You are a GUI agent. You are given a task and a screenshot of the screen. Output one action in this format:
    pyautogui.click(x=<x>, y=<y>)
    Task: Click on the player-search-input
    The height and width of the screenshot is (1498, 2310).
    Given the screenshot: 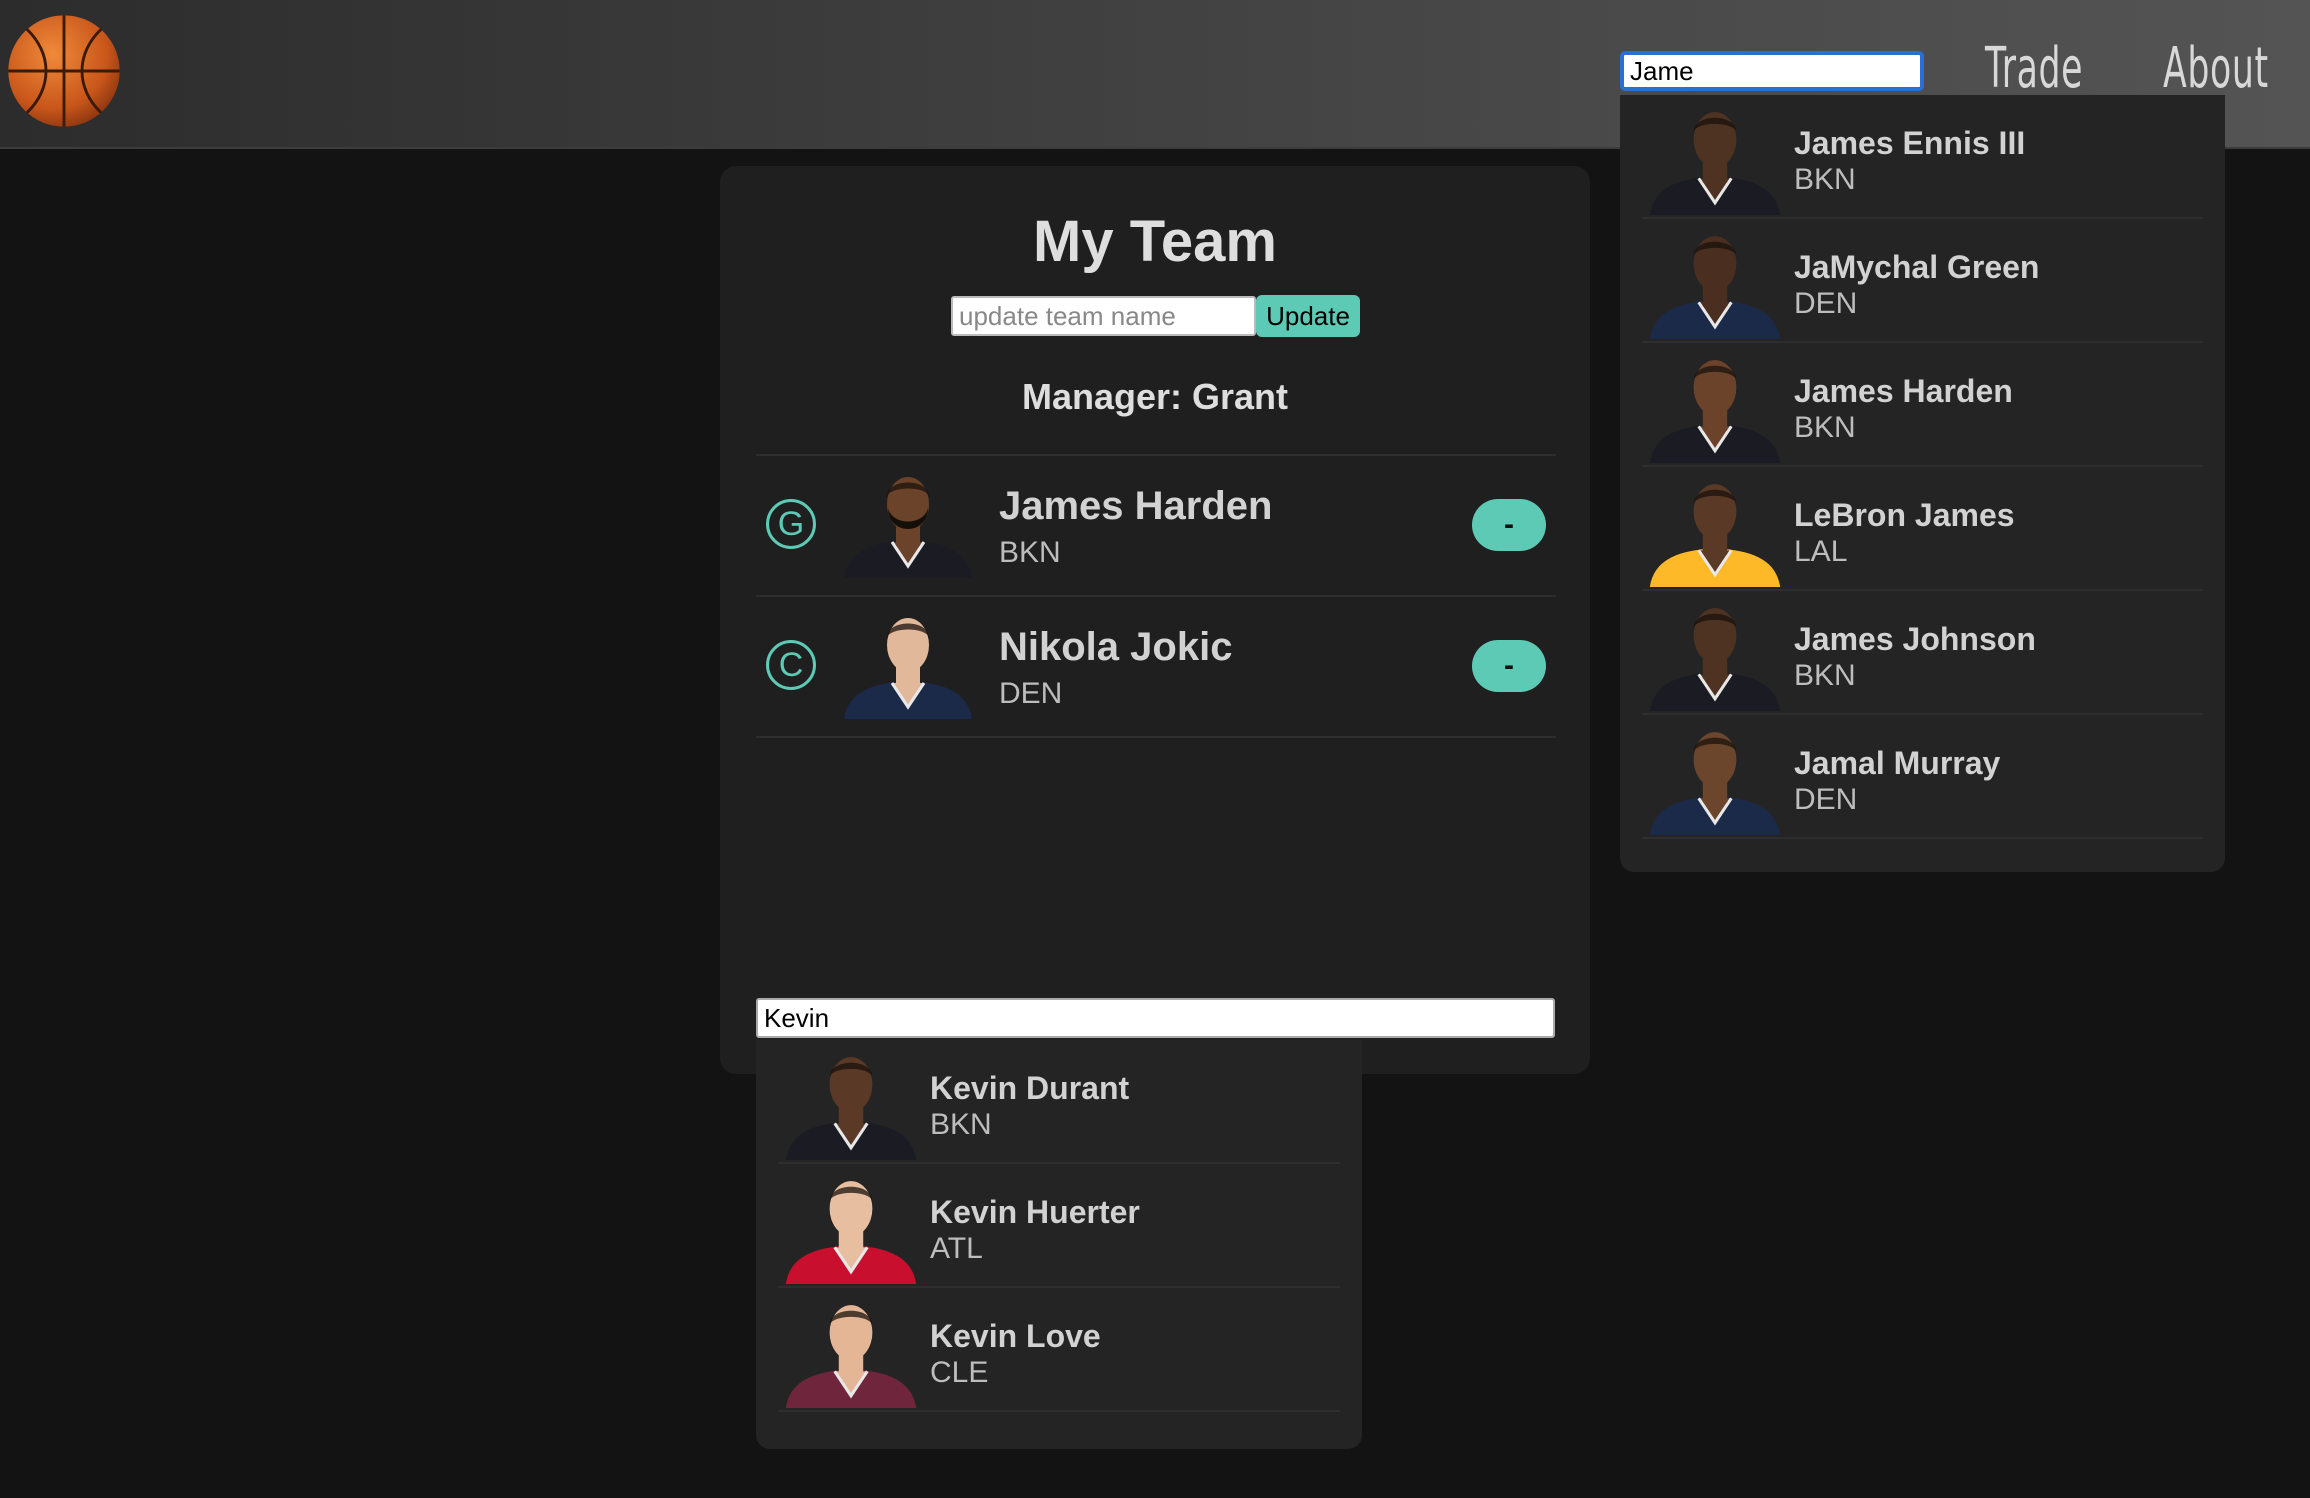 What is the action you would take?
    pyautogui.click(x=1772, y=71)
    